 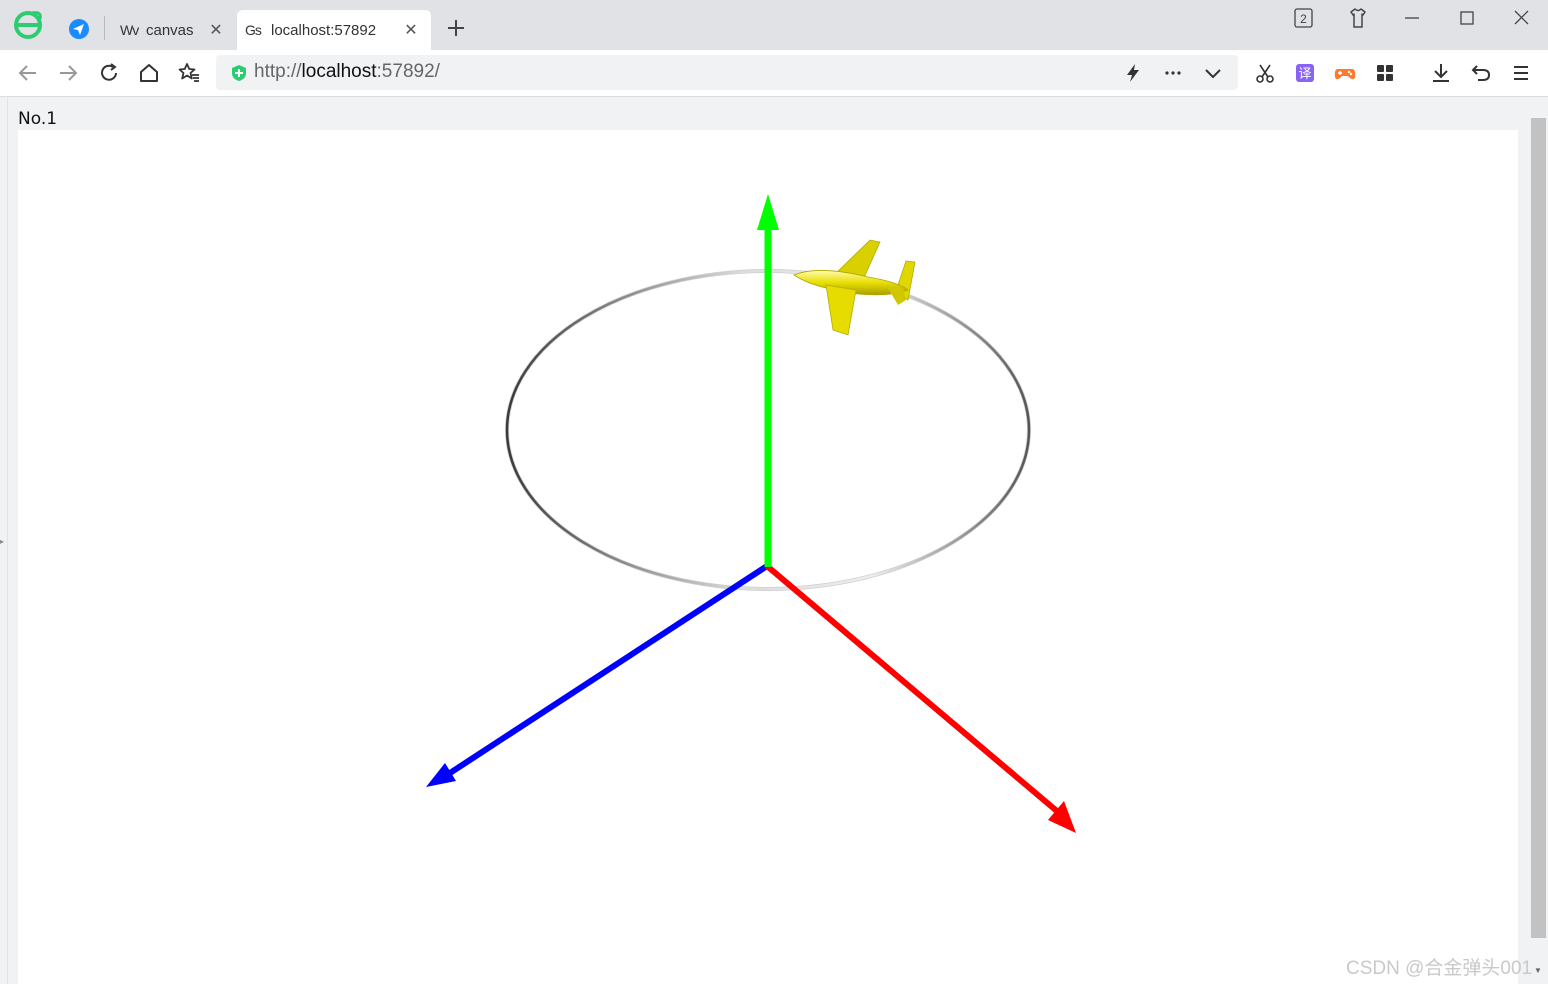 I want to click on download-icon, so click(x=1441, y=73).